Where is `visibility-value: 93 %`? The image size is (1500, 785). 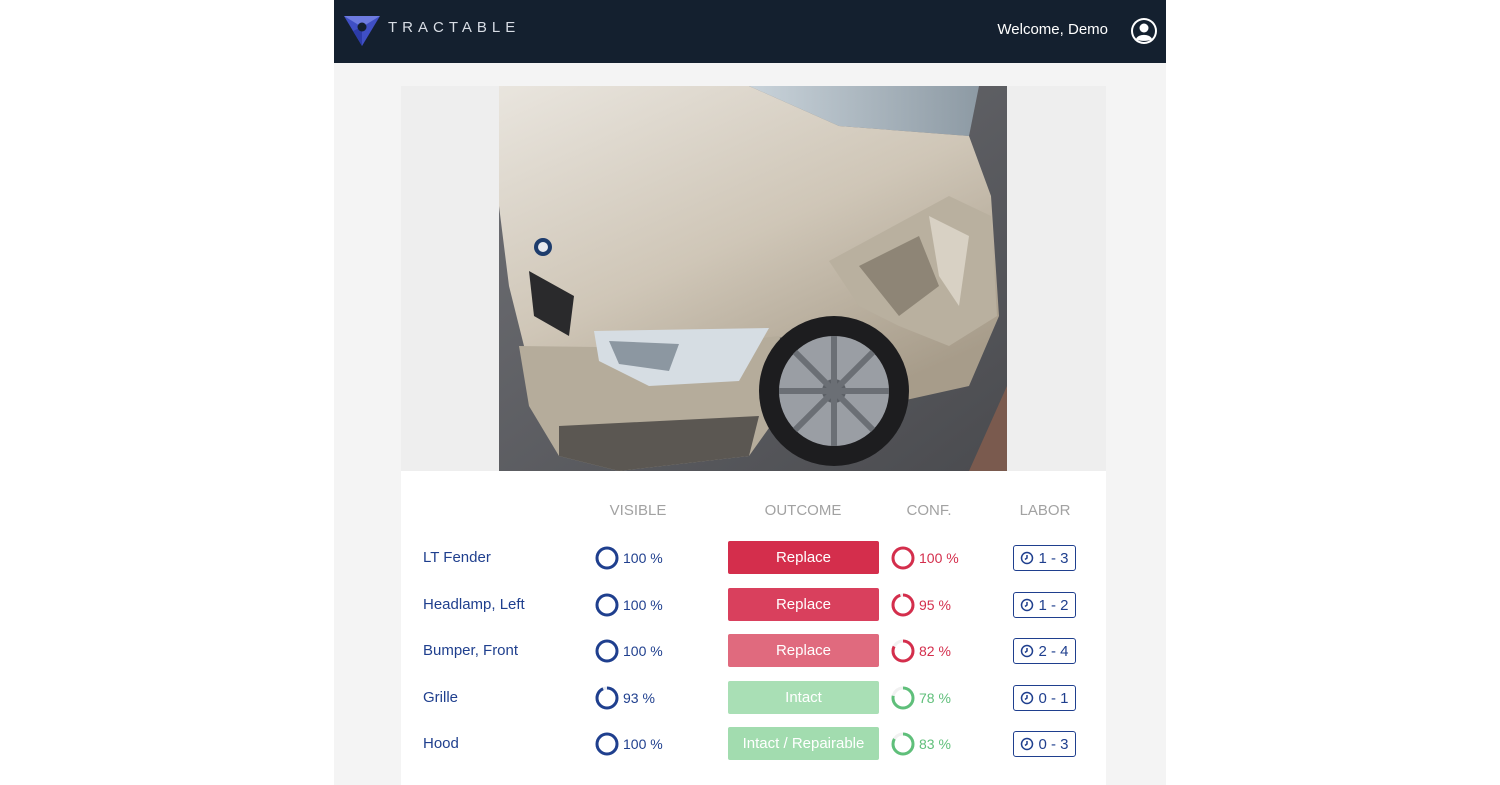
visibility-value: 93 % is located at coordinates (639, 698).